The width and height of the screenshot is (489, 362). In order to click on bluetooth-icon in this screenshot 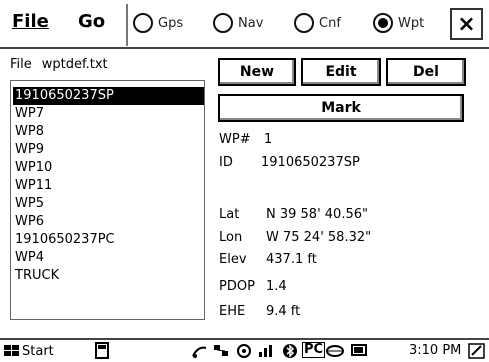, I will do `click(290, 351)`.